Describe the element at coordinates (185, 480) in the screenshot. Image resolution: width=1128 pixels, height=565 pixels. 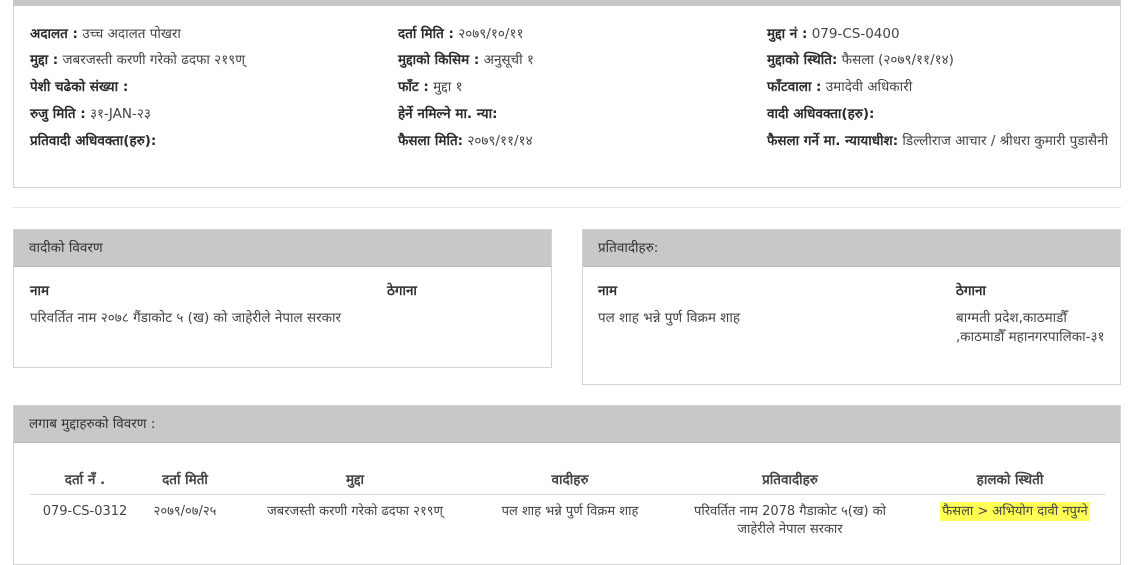
I see `th-reg-date: दर्ता मिती` at that location.